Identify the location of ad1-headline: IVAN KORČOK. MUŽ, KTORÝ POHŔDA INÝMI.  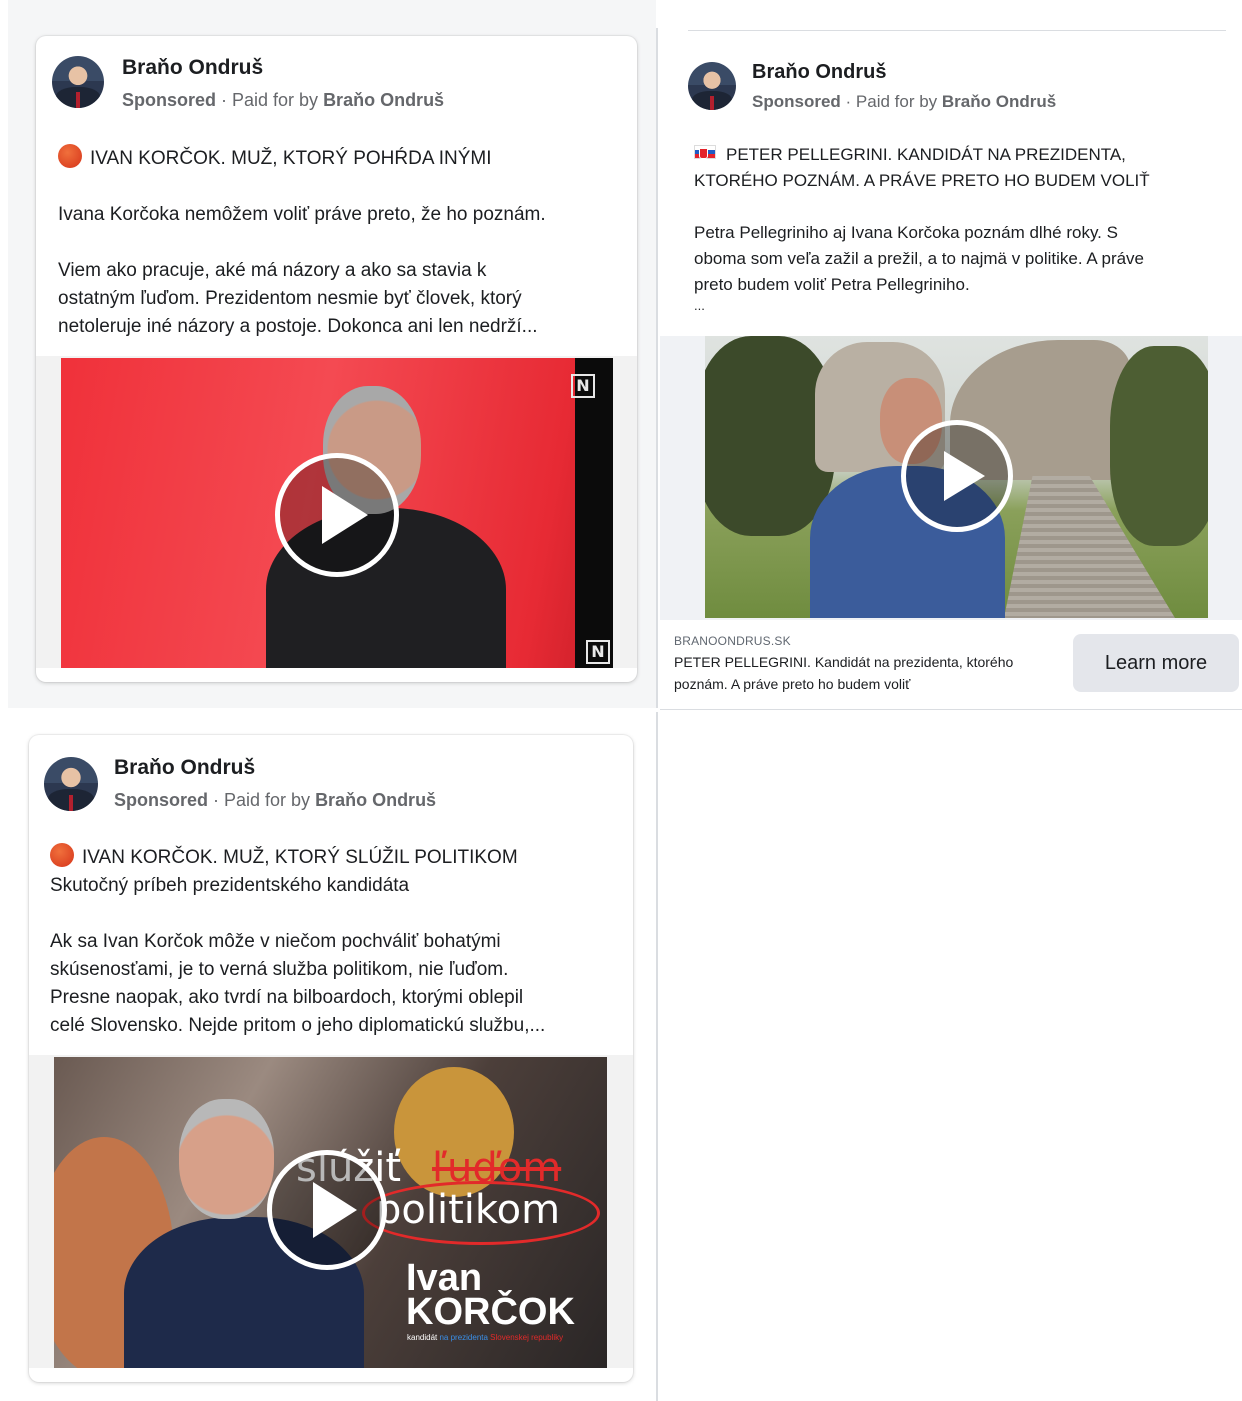
(340, 158).